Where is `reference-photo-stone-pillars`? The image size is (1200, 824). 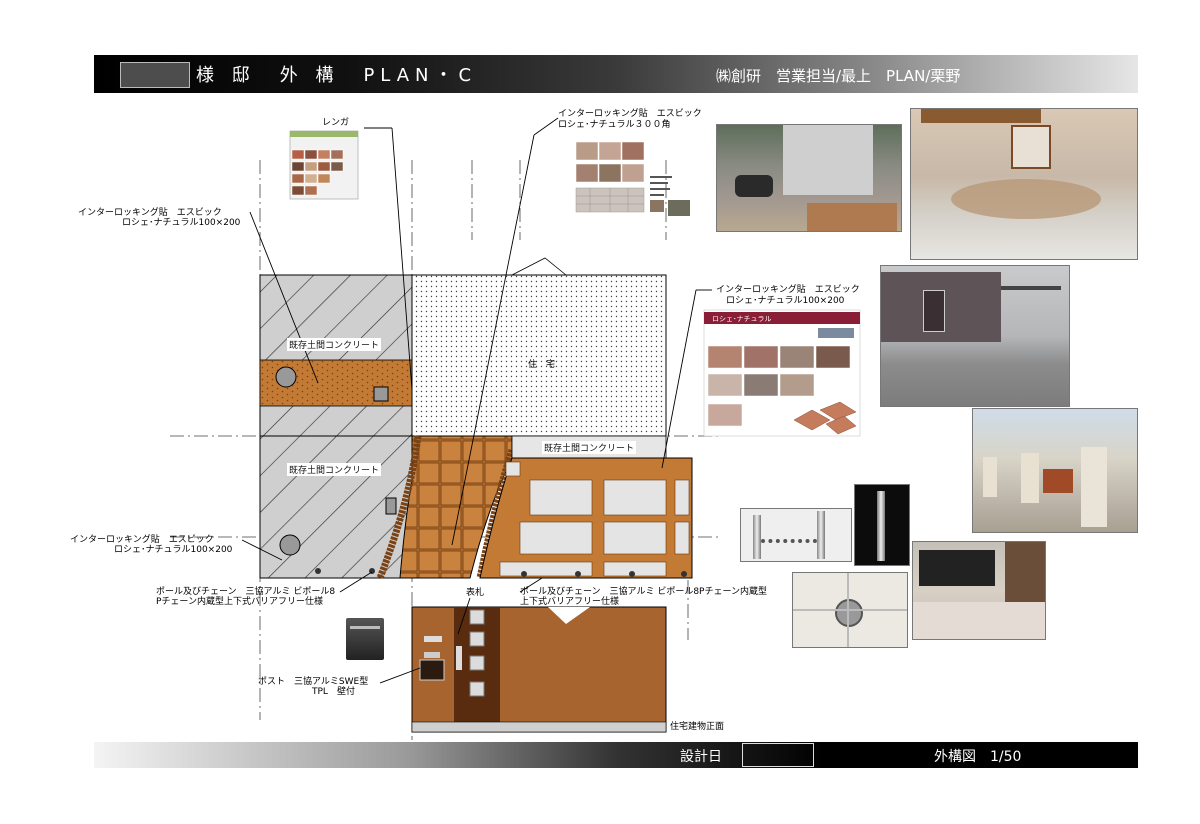 reference-photo-stone-pillars is located at coordinates (1055, 470).